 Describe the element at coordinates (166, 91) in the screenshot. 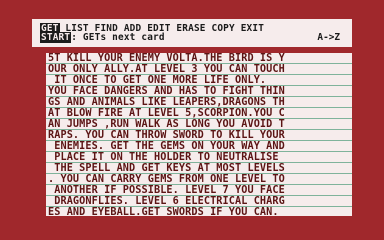

I see `card-line: YOU FACE DANGERS AND HAS TO FIGHT THIN` at that location.